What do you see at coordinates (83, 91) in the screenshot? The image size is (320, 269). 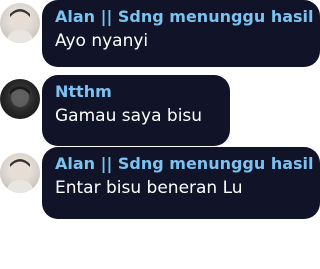 I see `sender-name: Ntthm` at bounding box center [83, 91].